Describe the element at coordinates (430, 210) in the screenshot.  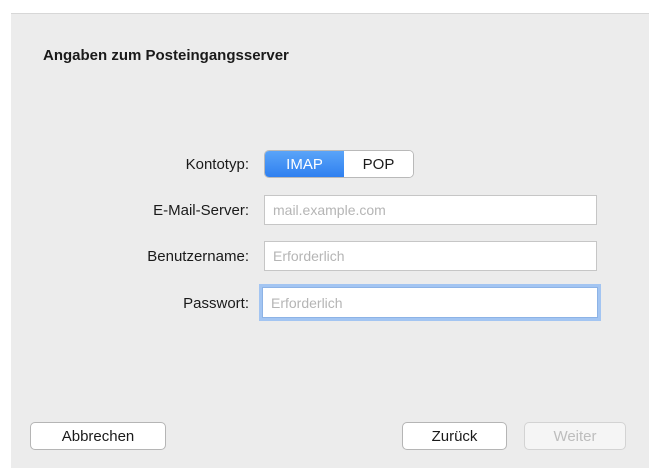
I see `mail-server-input` at that location.